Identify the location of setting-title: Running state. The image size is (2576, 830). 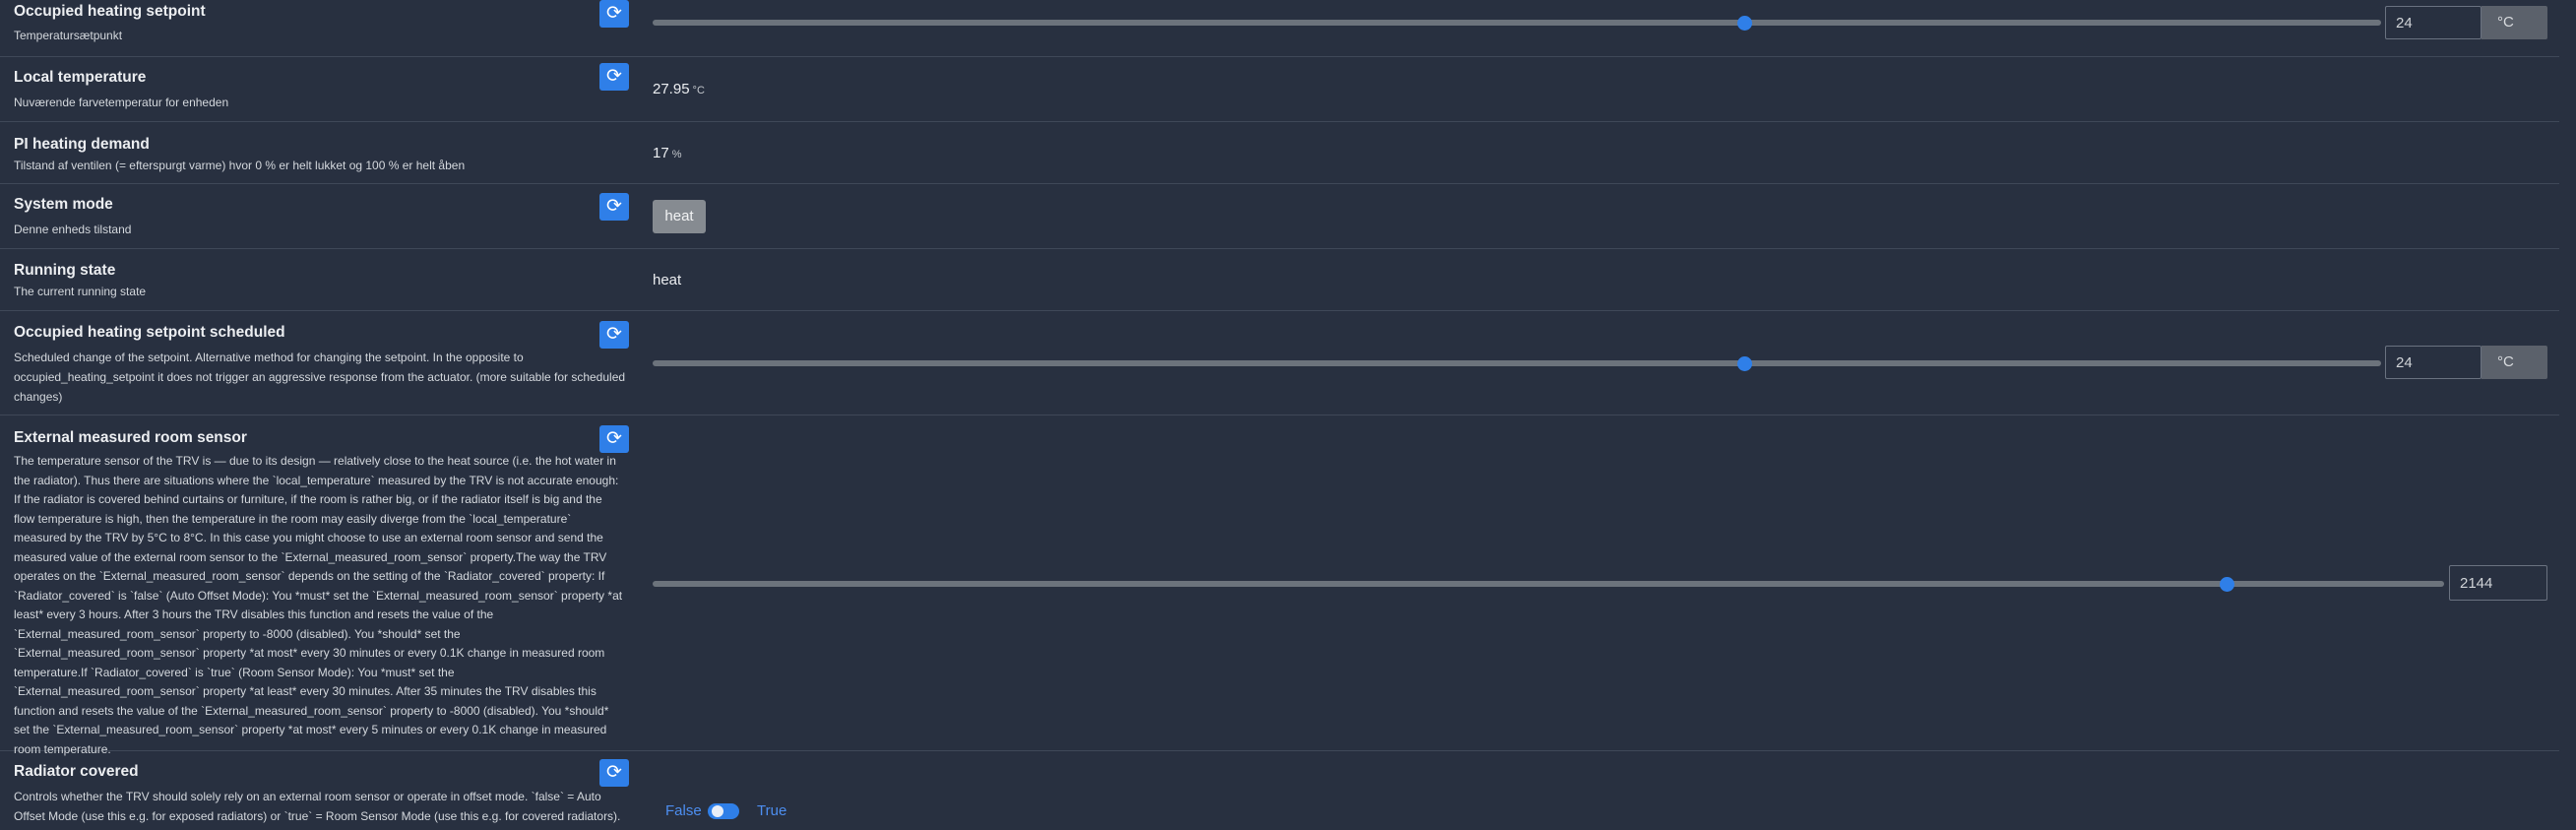
(65, 270).